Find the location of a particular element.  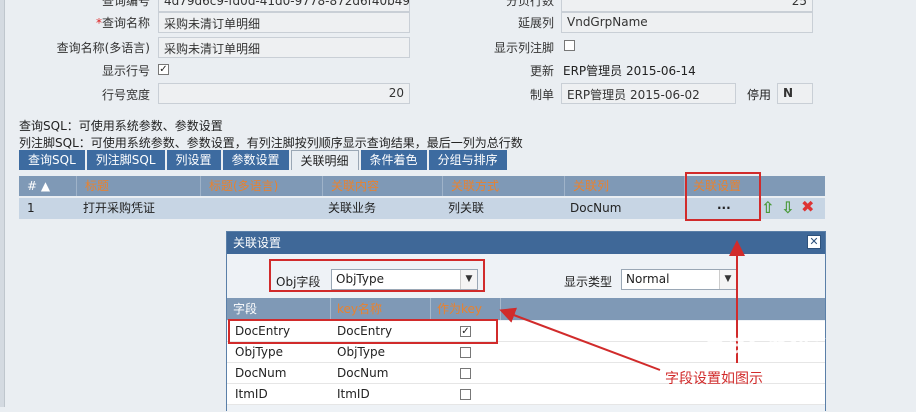

arrow-to-field-grid is located at coordinates (580, 339).